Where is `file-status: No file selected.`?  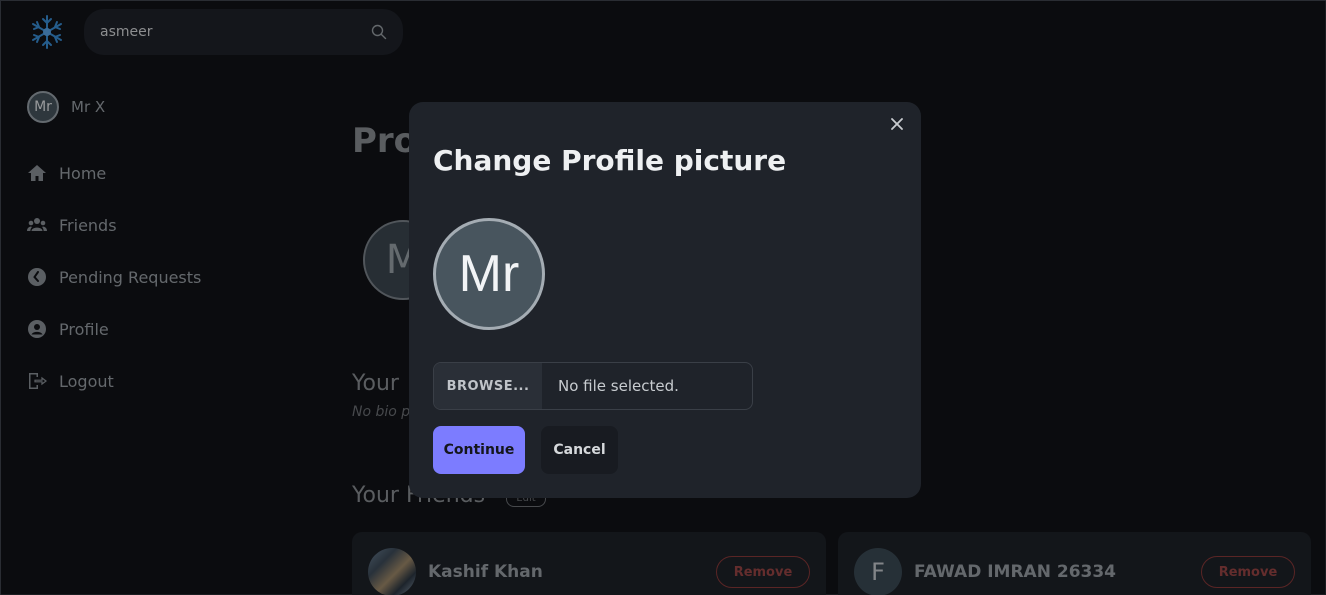
file-status: No file selected. is located at coordinates (618, 386).